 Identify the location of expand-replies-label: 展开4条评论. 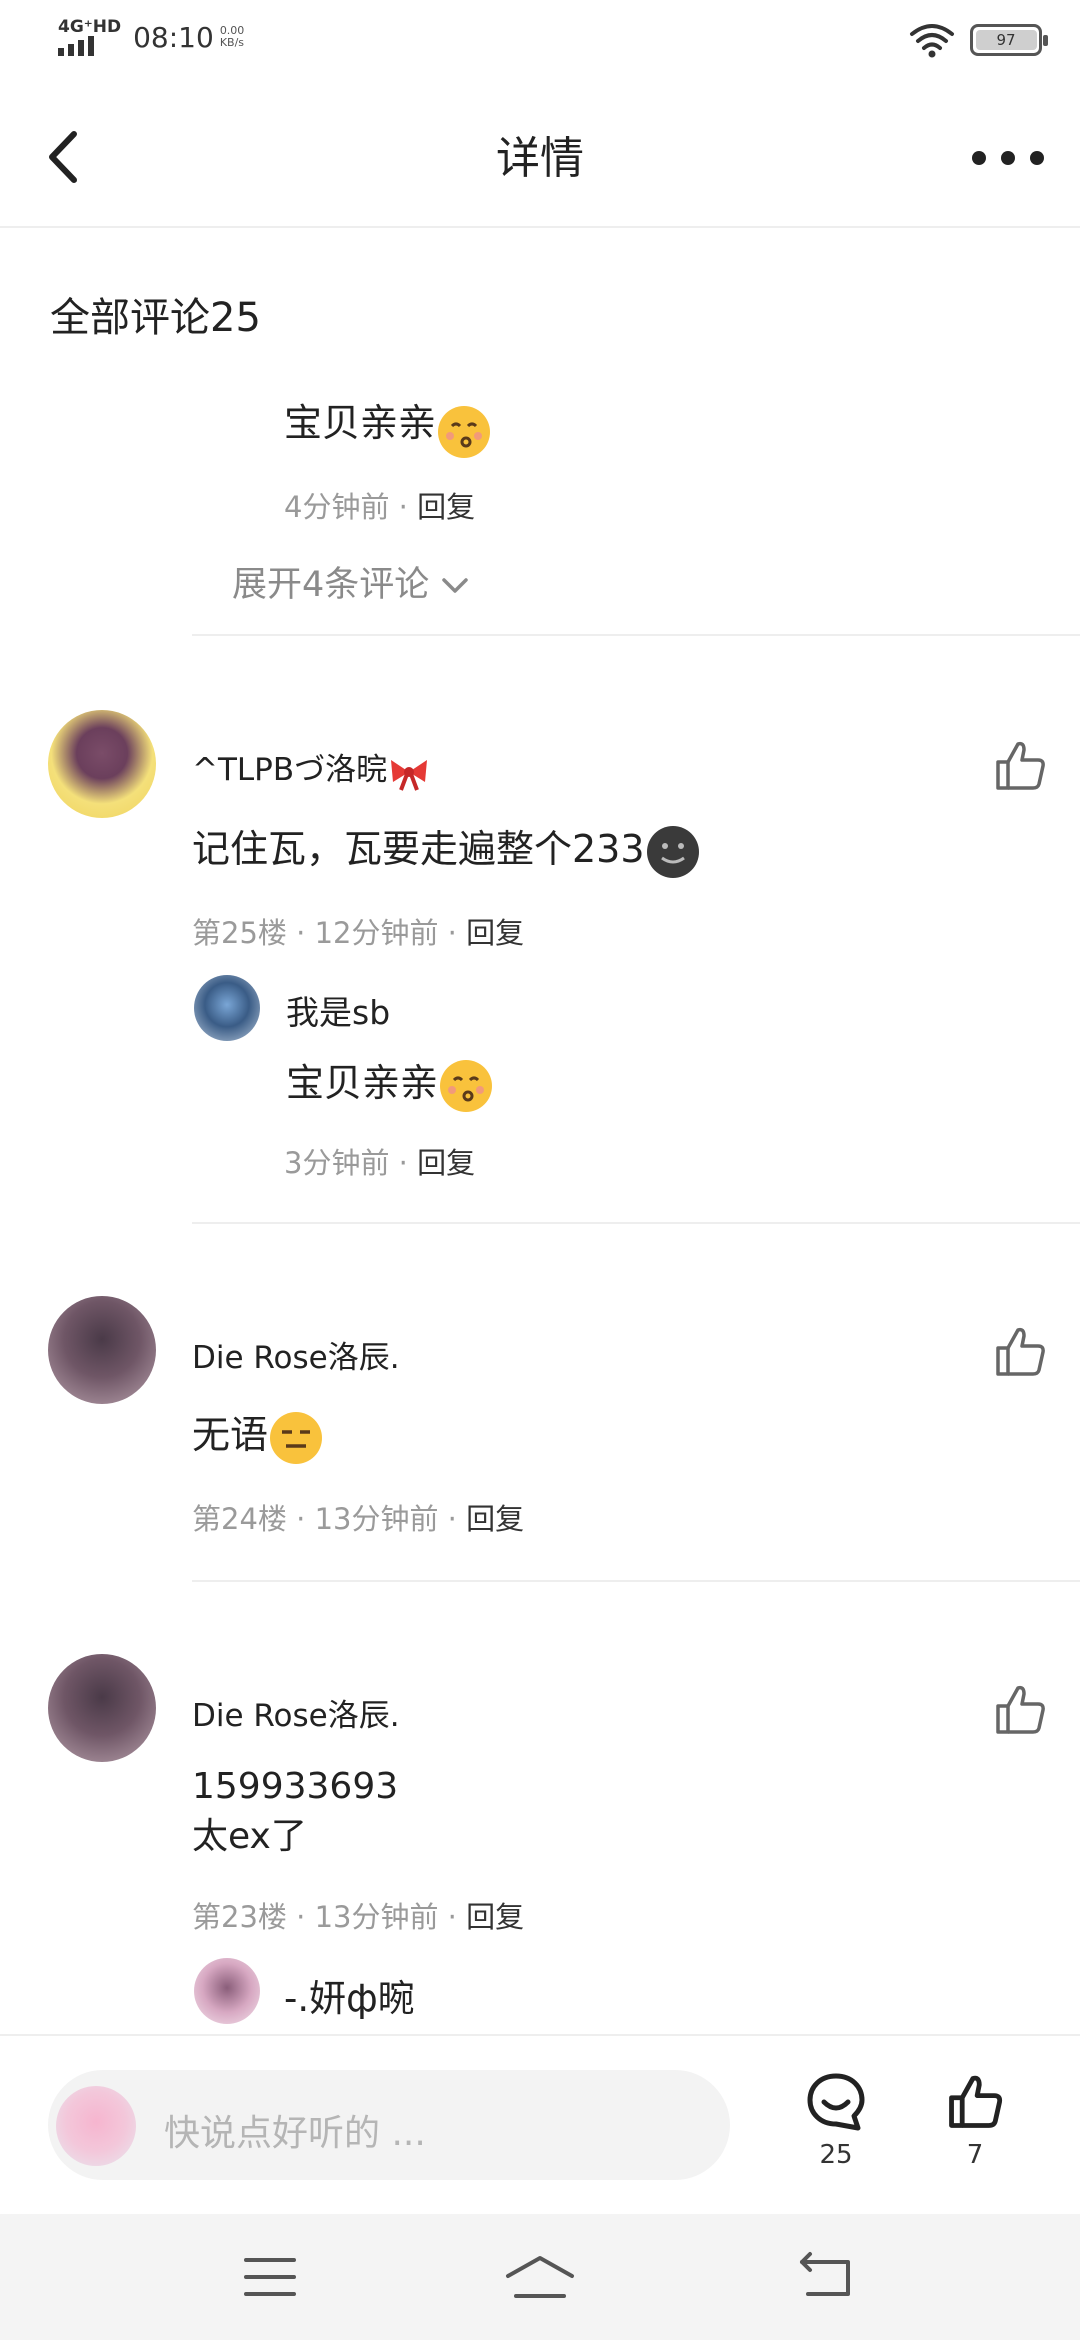
(331, 585).